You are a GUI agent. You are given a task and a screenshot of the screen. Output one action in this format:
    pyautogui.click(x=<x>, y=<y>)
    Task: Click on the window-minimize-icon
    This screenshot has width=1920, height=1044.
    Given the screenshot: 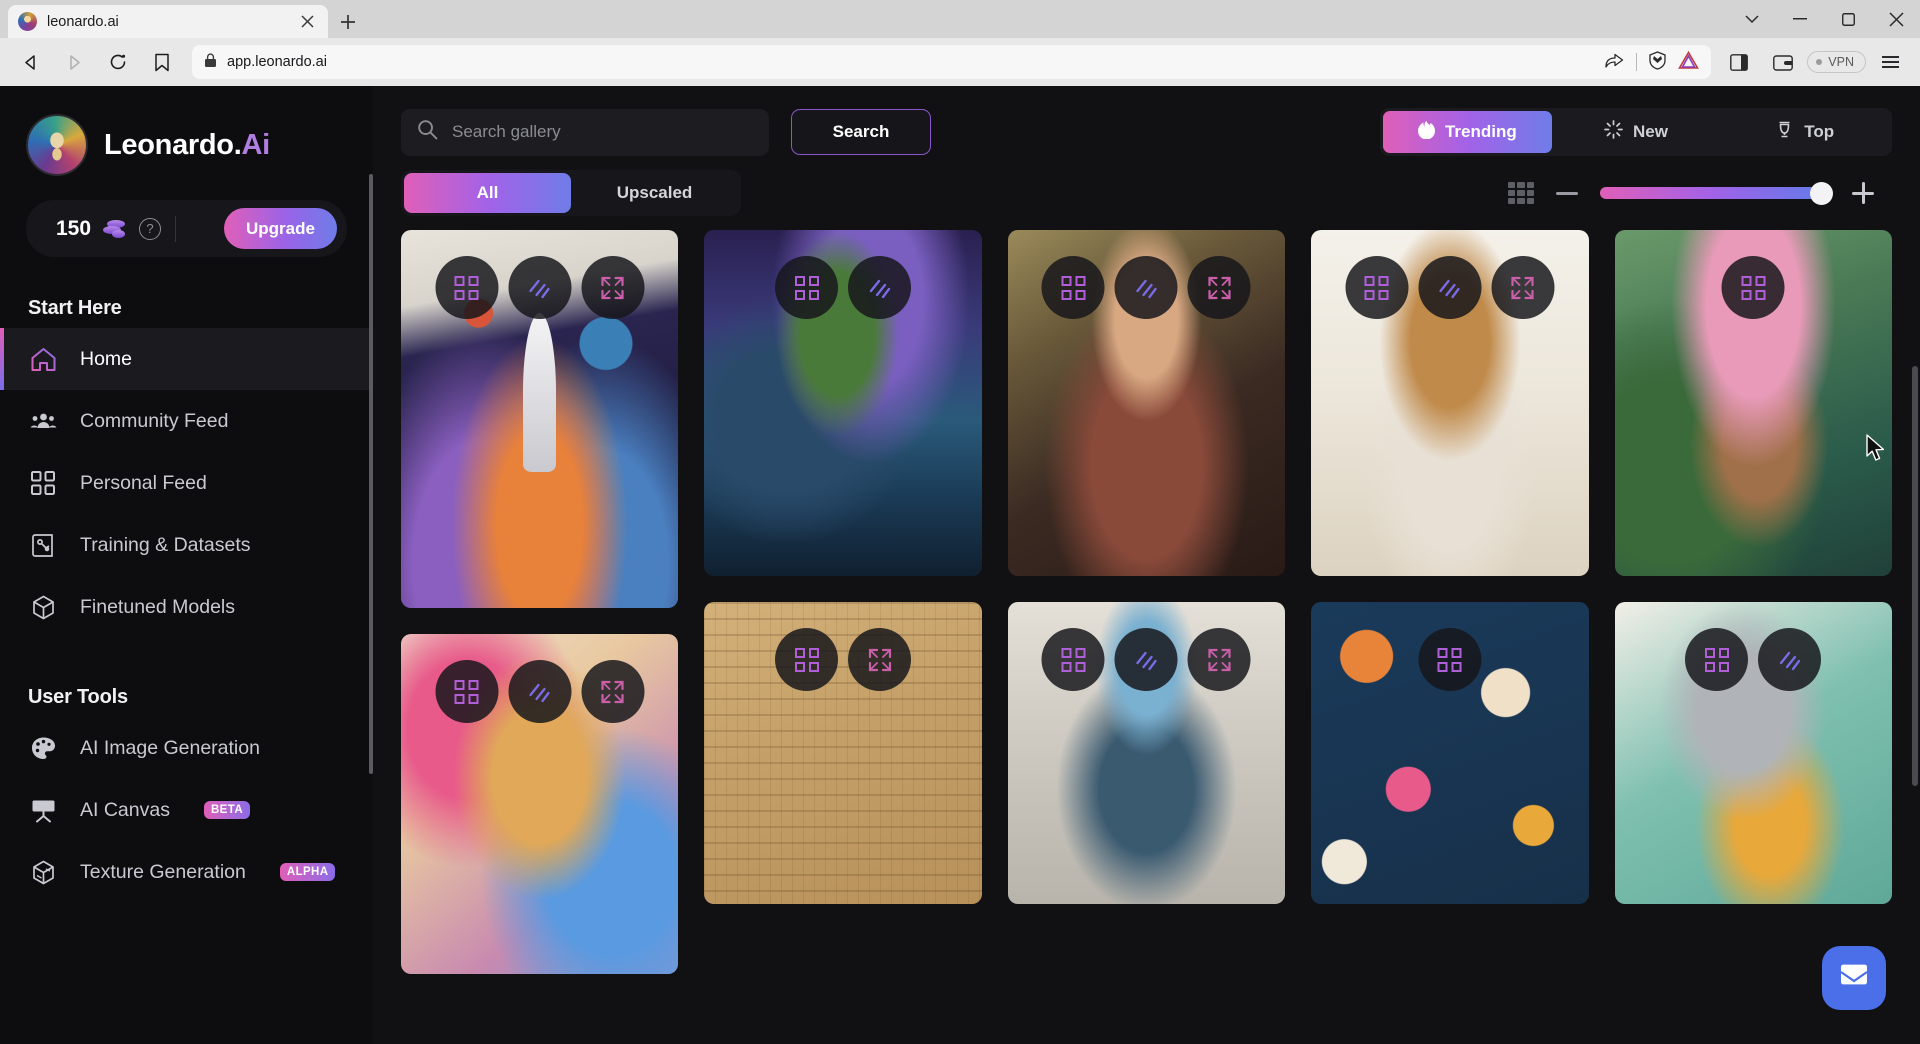 What is the action you would take?
    pyautogui.click(x=1800, y=19)
    